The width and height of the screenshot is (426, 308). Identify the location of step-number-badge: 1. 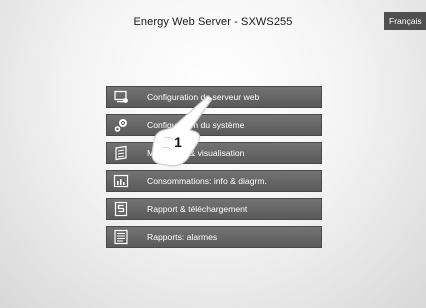
(178, 142).